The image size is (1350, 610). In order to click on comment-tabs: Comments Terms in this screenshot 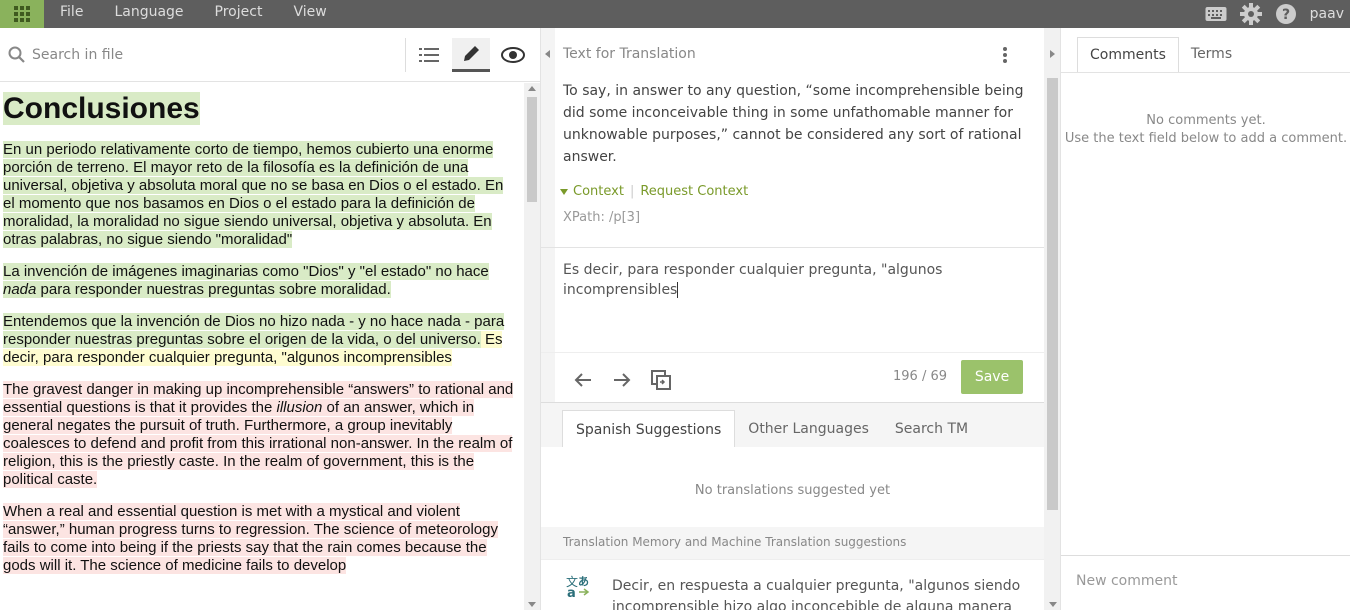, I will do `click(1160, 55)`.